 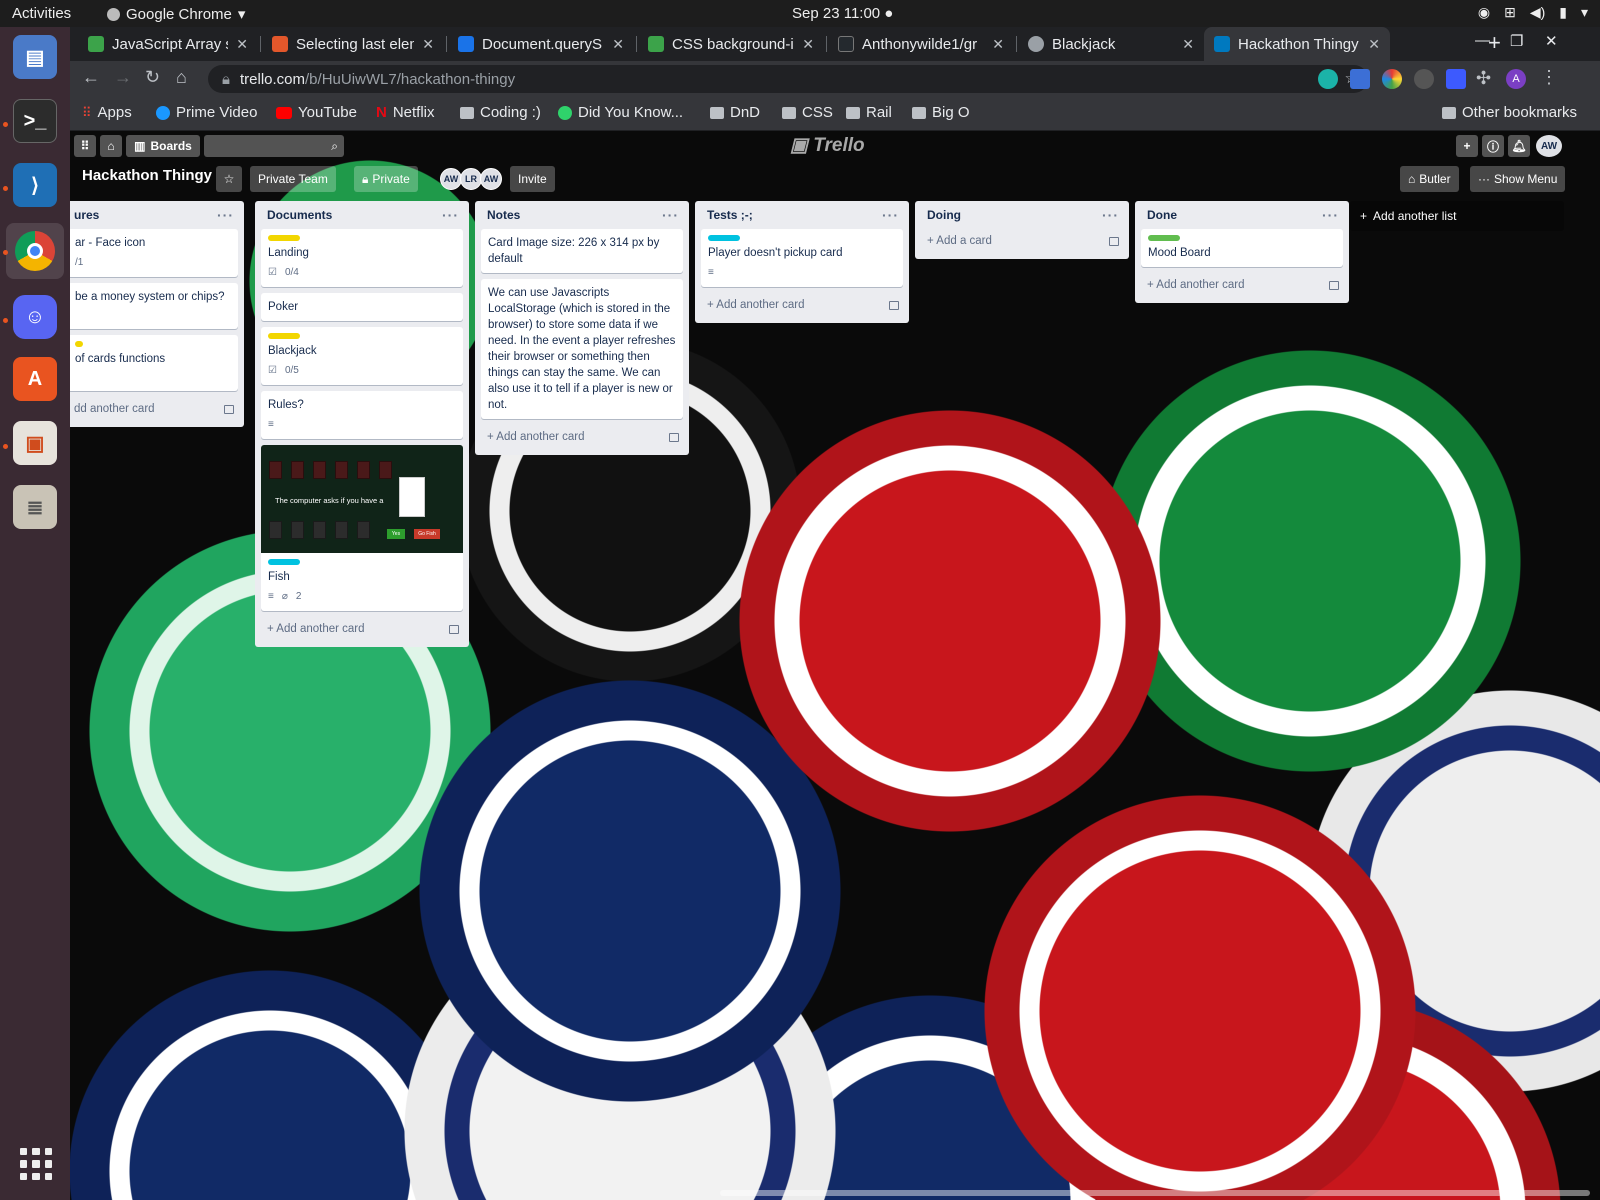 I want to click on close-window-button: ✕, so click(x=1551, y=41).